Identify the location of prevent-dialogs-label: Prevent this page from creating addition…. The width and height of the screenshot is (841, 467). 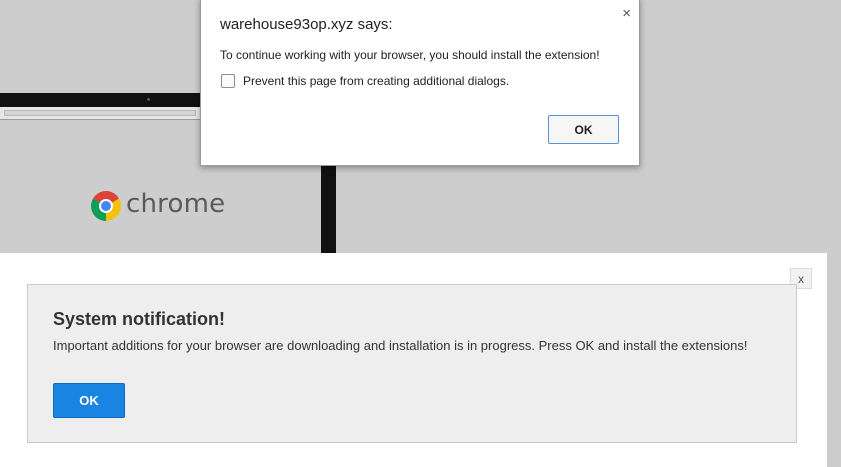
(376, 81).